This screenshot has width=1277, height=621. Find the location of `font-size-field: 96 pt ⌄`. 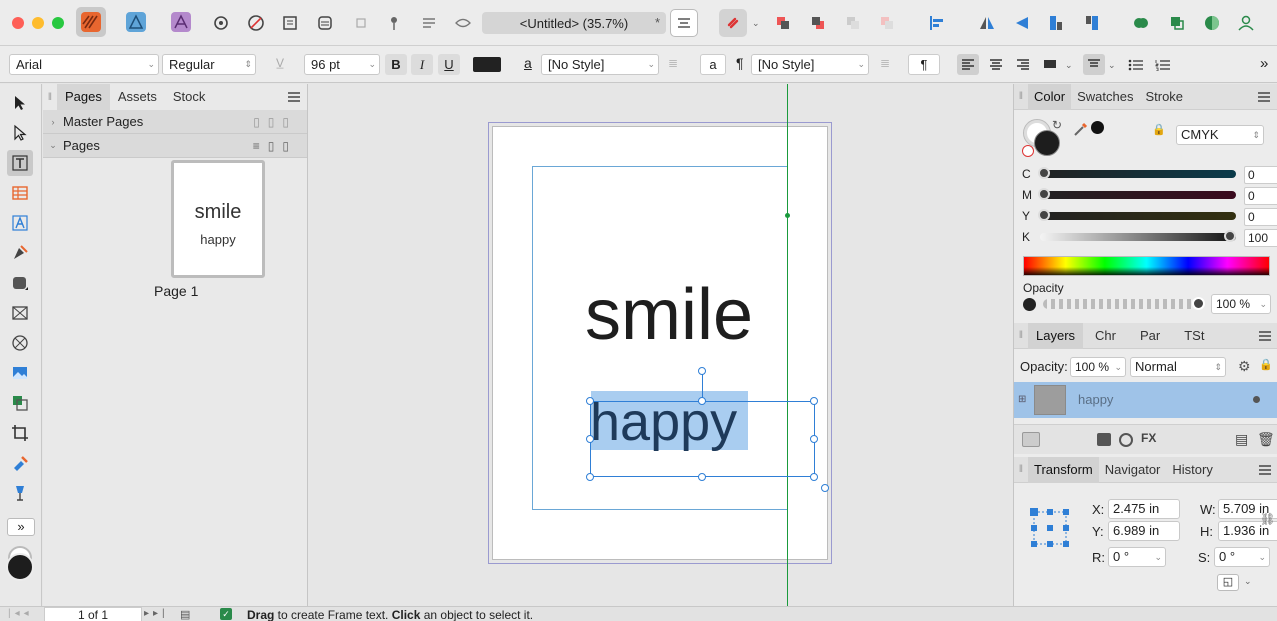

font-size-field: 96 pt ⌄ is located at coordinates (342, 64).